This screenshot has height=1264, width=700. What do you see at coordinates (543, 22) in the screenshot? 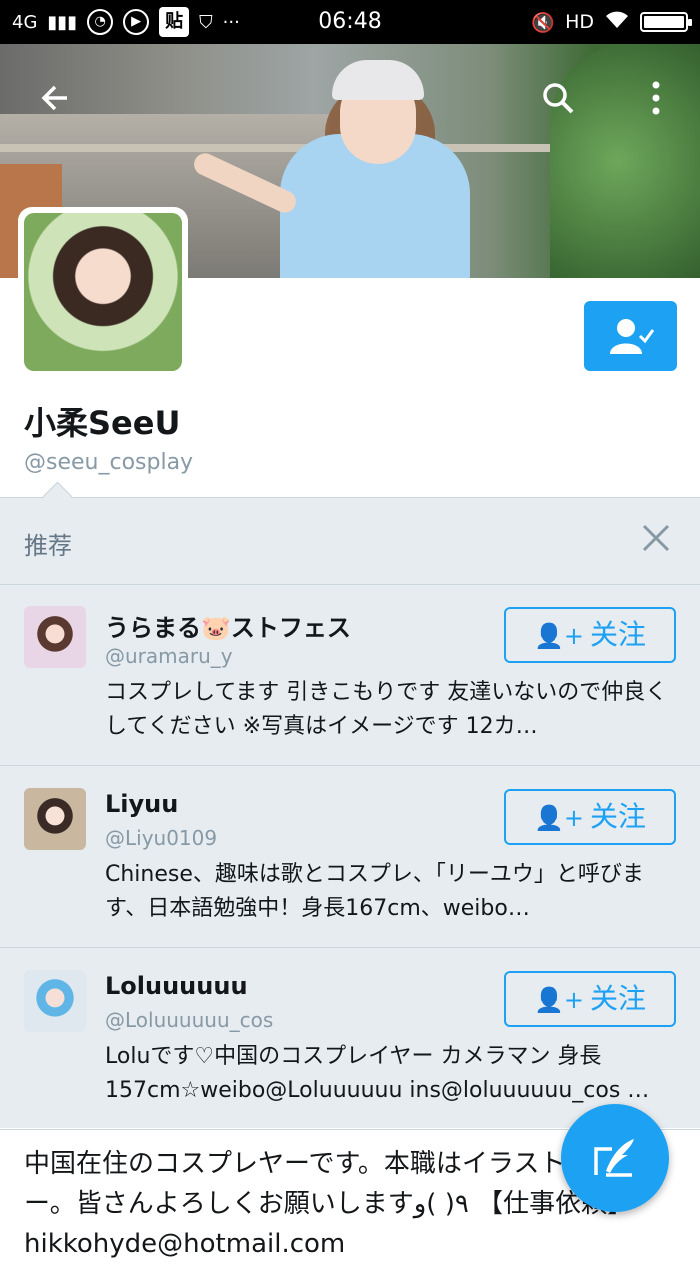
I see `mute-icon: 🔇` at bounding box center [543, 22].